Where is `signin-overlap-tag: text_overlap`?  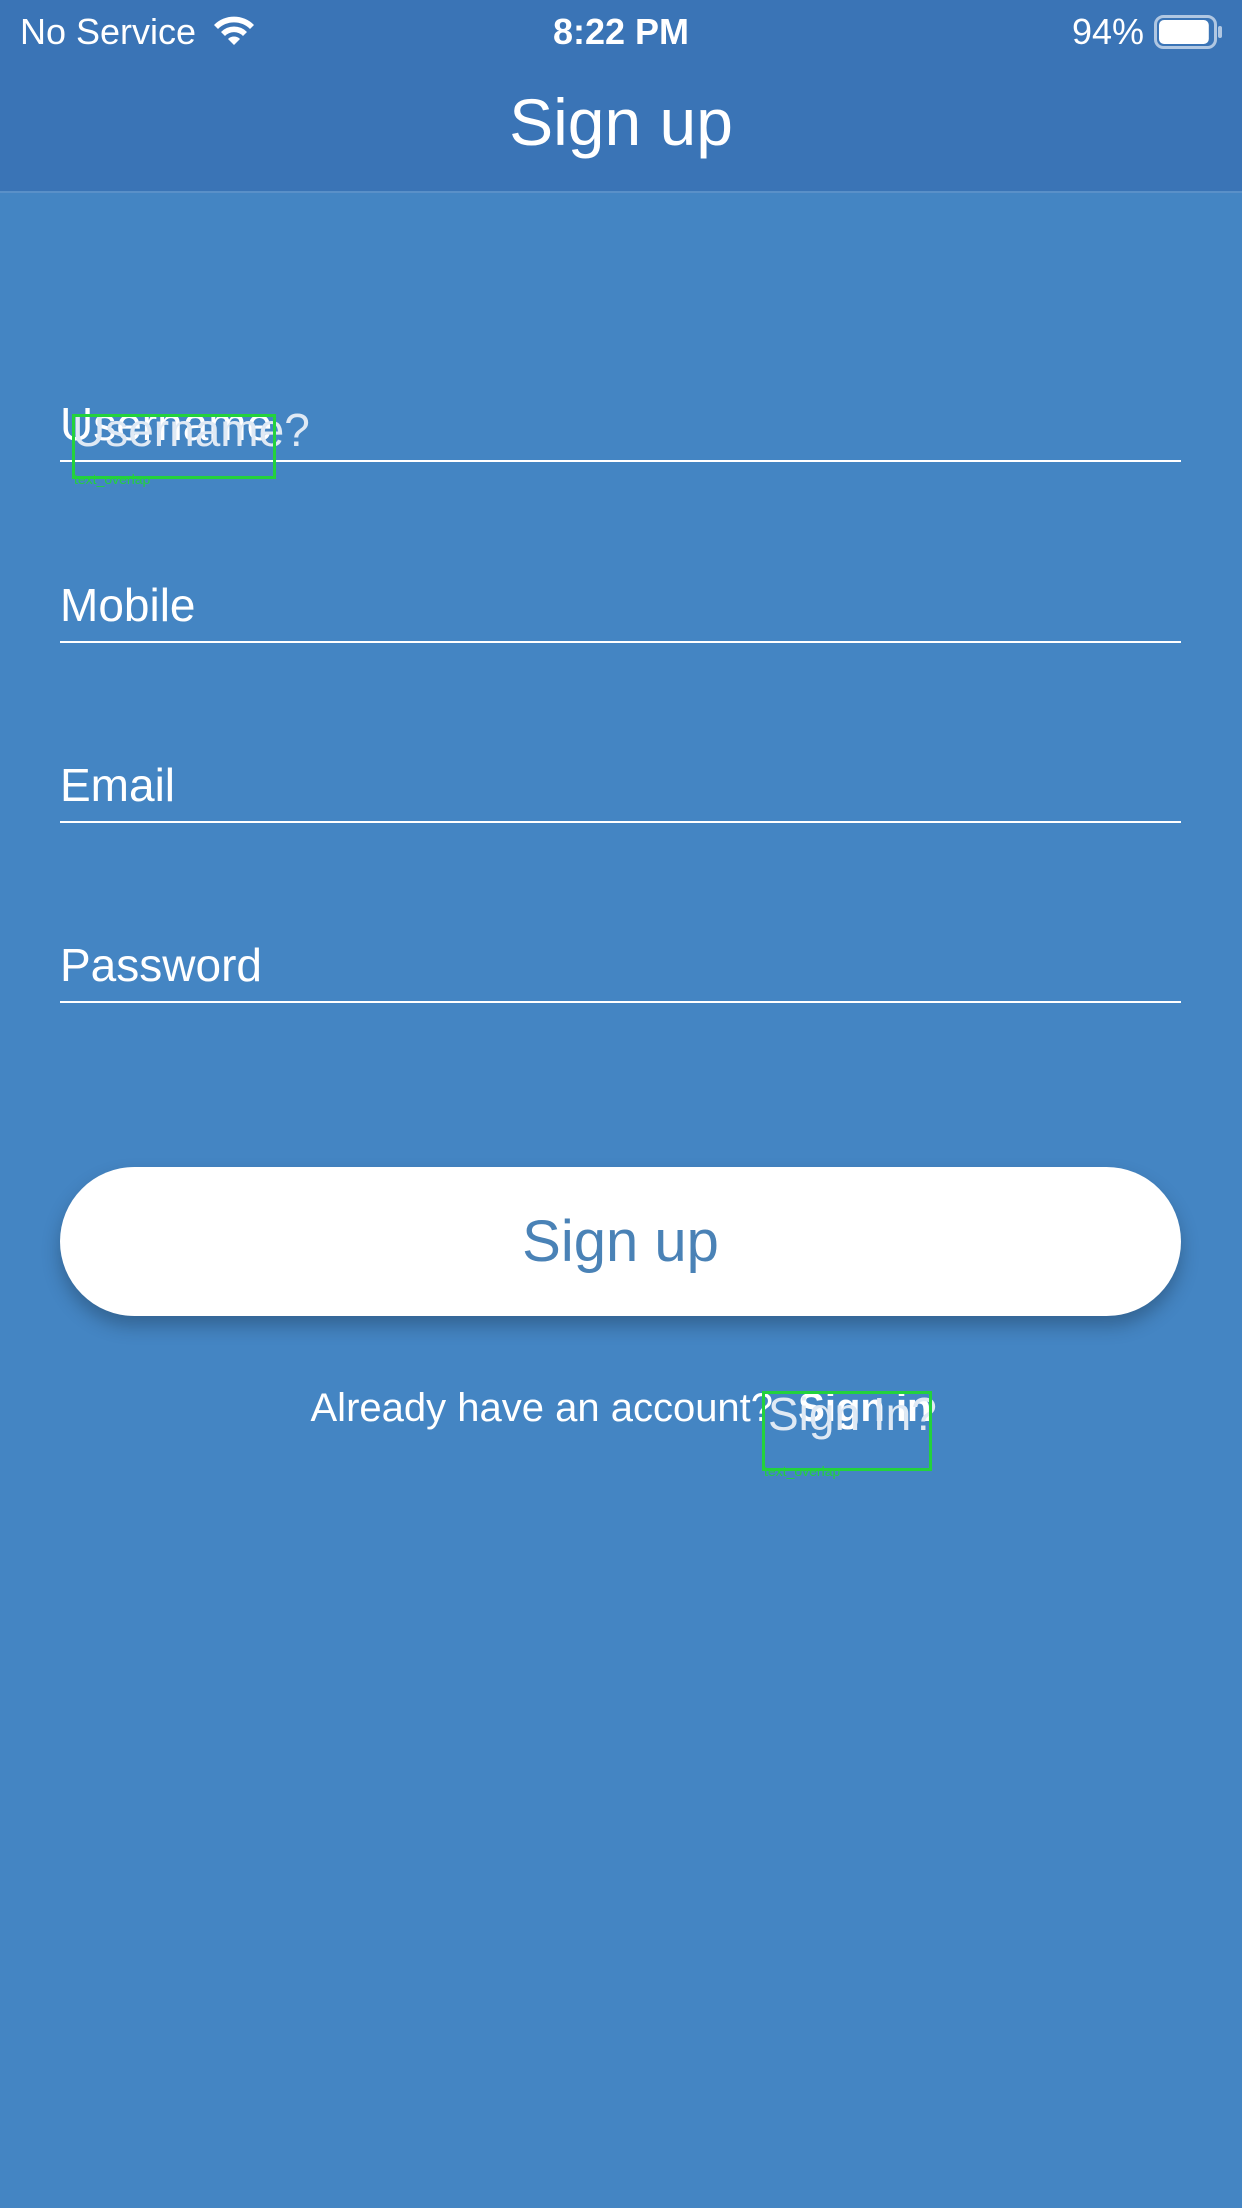 signin-overlap-tag: text_overlap is located at coordinates (802, 1471).